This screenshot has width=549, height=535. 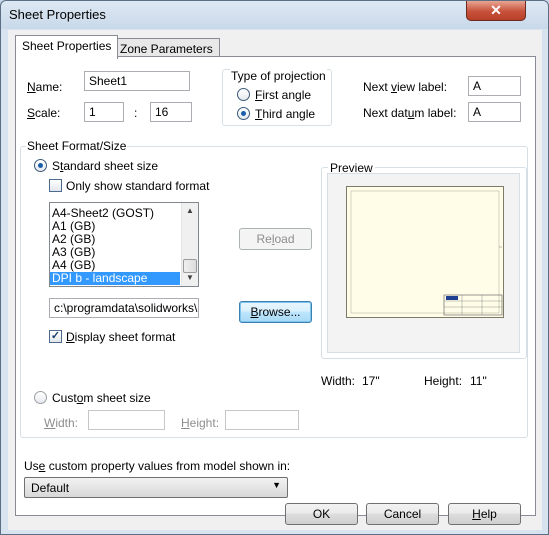 I want to click on preview-width-value: 17", so click(x=371, y=381).